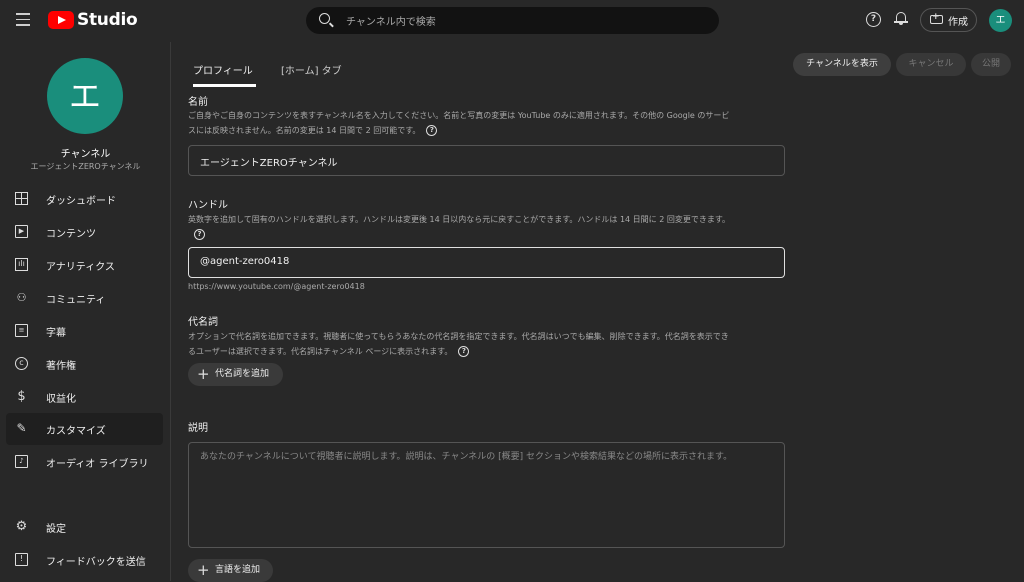  What do you see at coordinates (71, 234) in the screenshot?
I see `sidebar-item-label: コンテンツ` at bounding box center [71, 234].